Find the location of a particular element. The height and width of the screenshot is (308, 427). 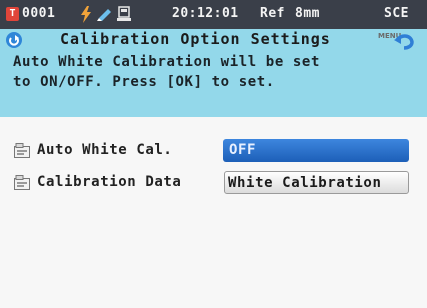

menu-button: MENU is located at coordinates (398, 40).